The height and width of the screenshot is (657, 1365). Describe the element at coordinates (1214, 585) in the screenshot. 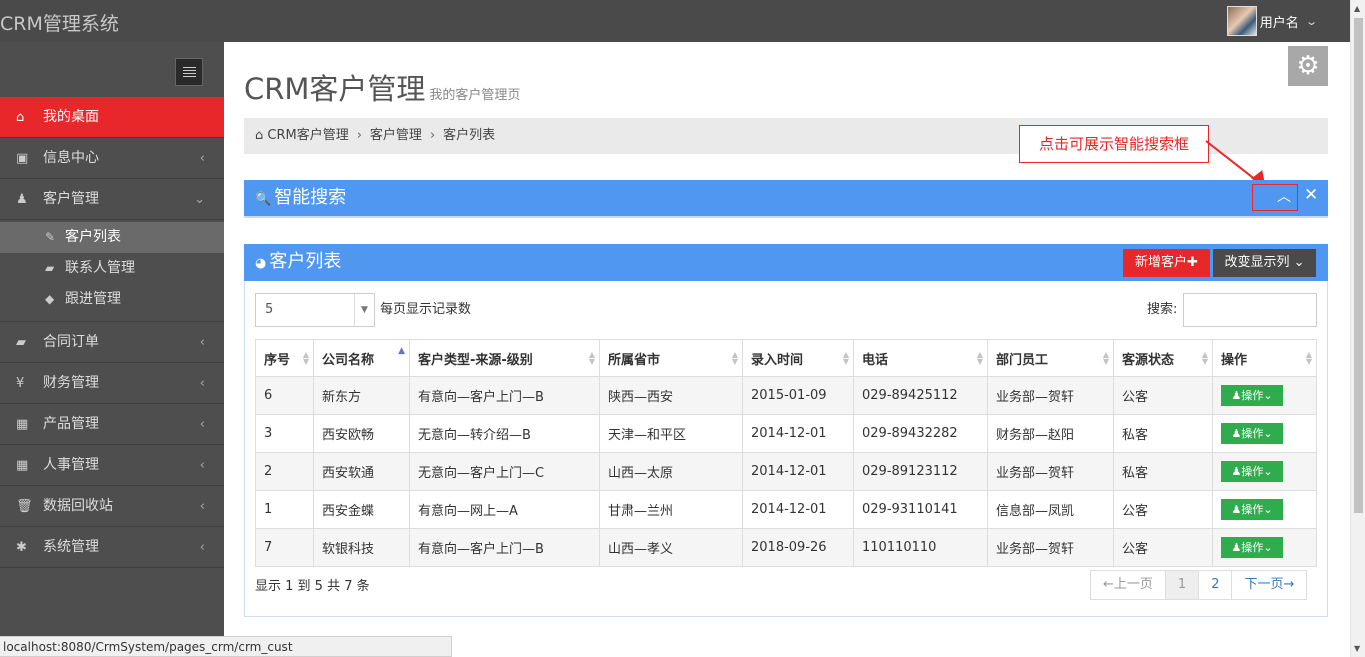

I see `page-button-2: 2` at that location.